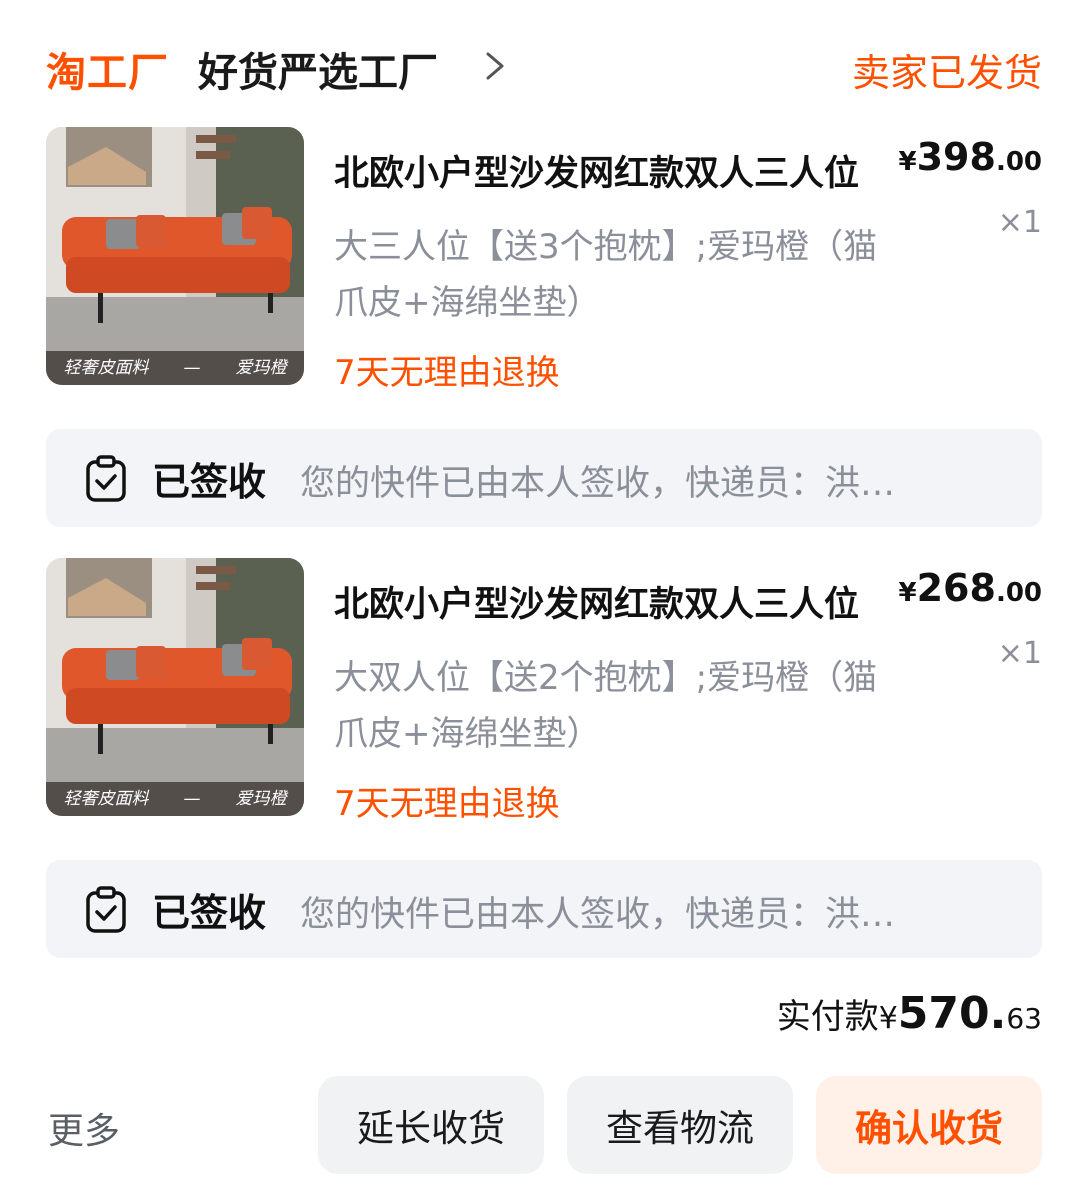  Describe the element at coordinates (680, 1125) in the screenshot. I see `view-logistics-button: 查看物流` at that location.